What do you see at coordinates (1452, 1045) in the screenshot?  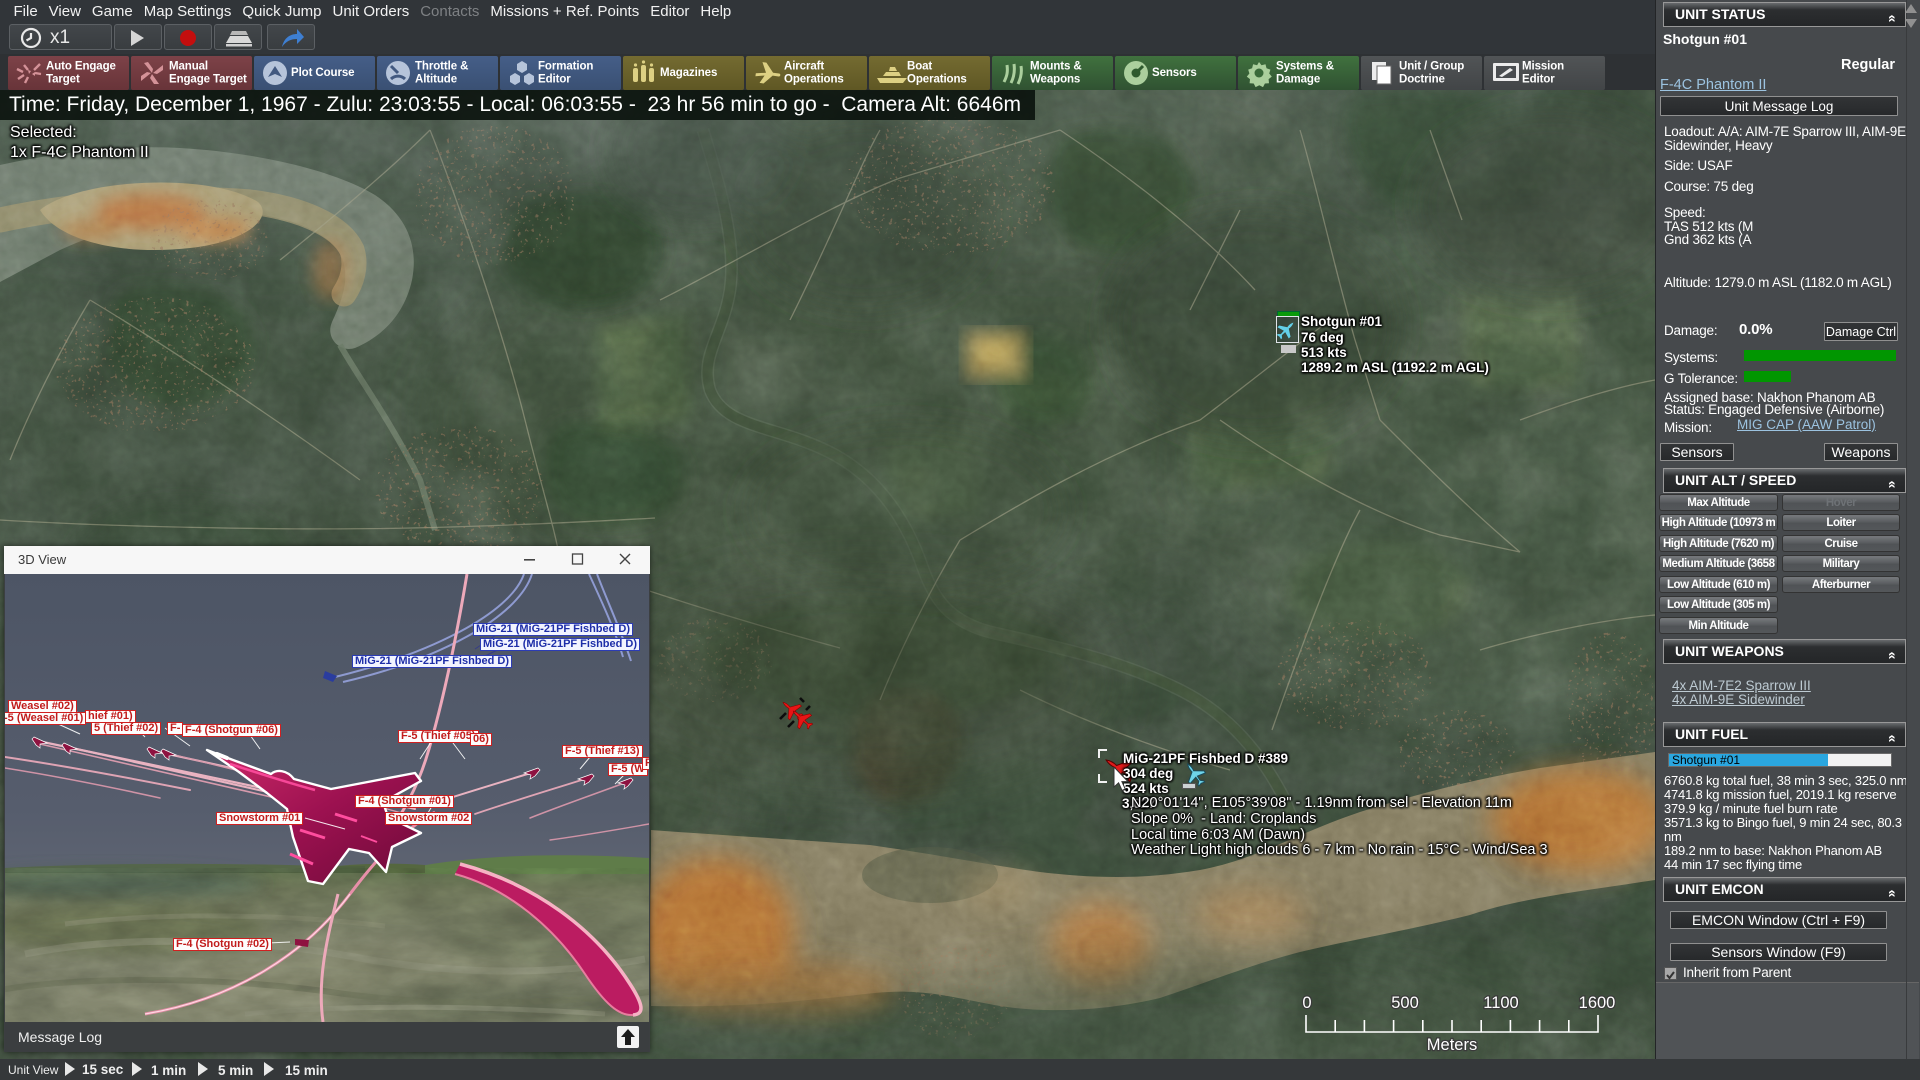 I see `svg-text: Meters` at bounding box center [1452, 1045].